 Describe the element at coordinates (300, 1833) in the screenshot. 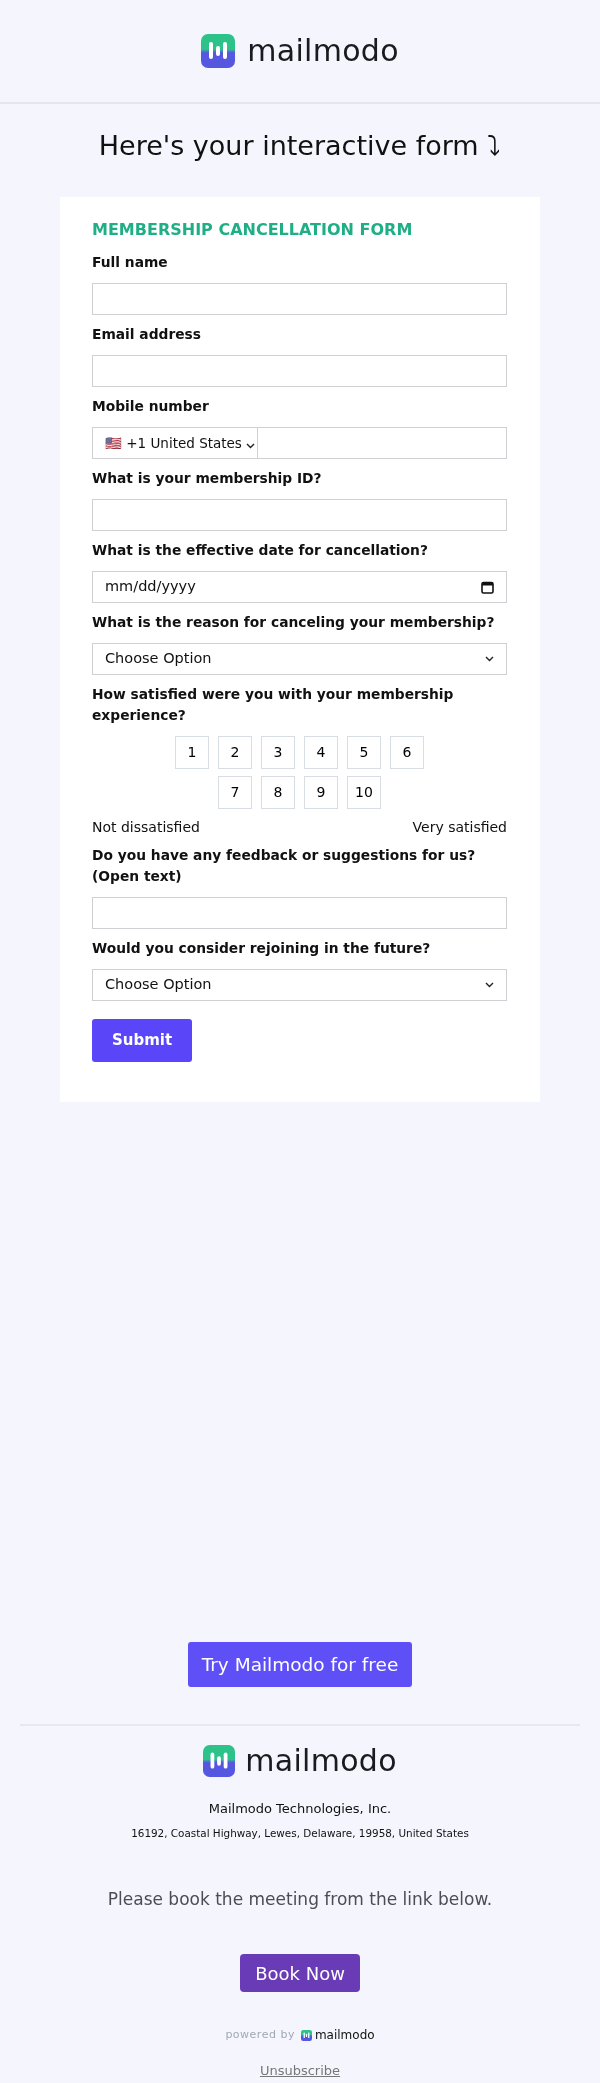

I see `company-address: 16192, Coastal Highway, Lewes, Delaware, 19958, United States` at that location.